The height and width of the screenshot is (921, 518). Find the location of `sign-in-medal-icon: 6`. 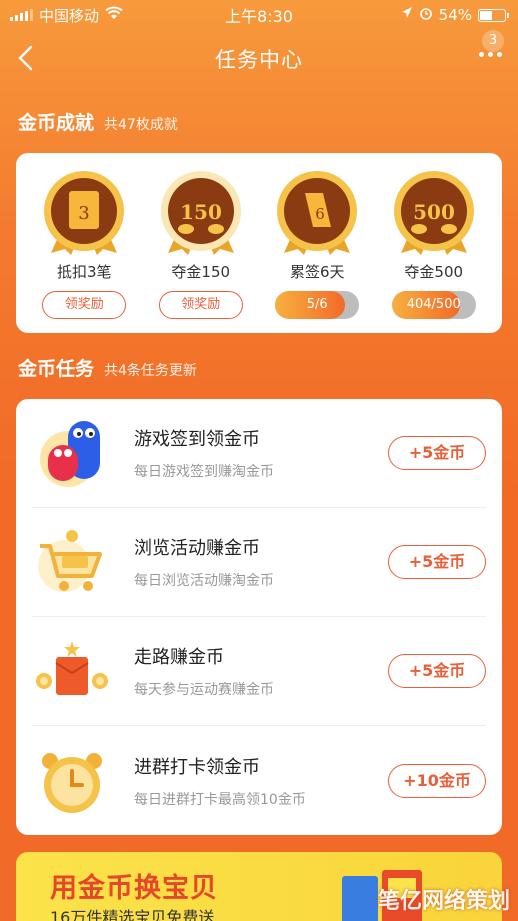

sign-in-medal-icon: 6 is located at coordinates (317, 211).